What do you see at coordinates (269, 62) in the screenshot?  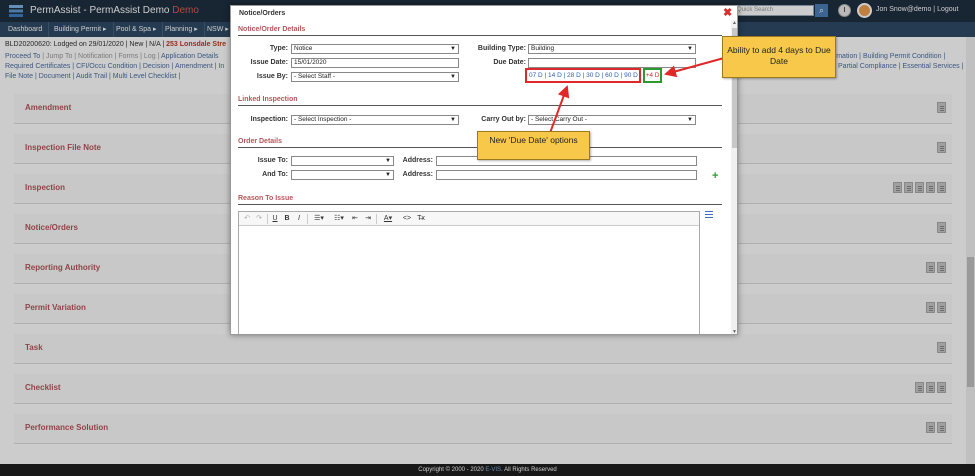 I see `issue-date-label: Issue Date:` at bounding box center [269, 62].